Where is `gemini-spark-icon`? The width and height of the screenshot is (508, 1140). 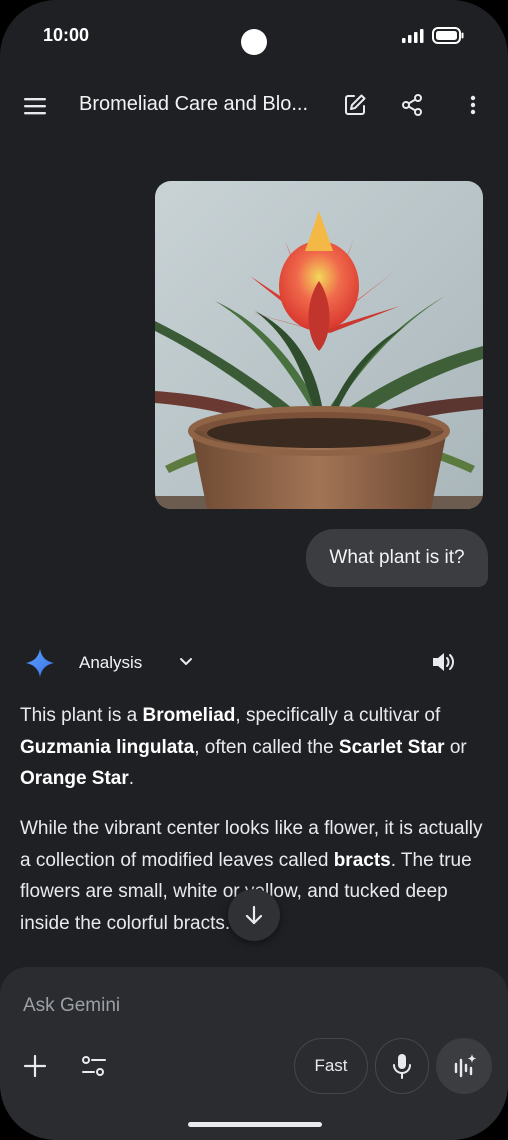 gemini-spark-icon is located at coordinates (40, 663).